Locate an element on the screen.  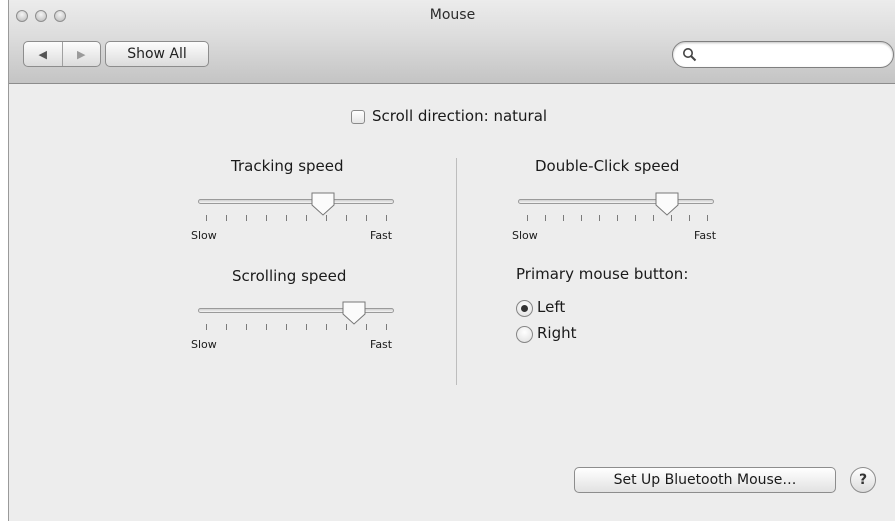
radio-selected-dot is located at coordinates (524, 308).